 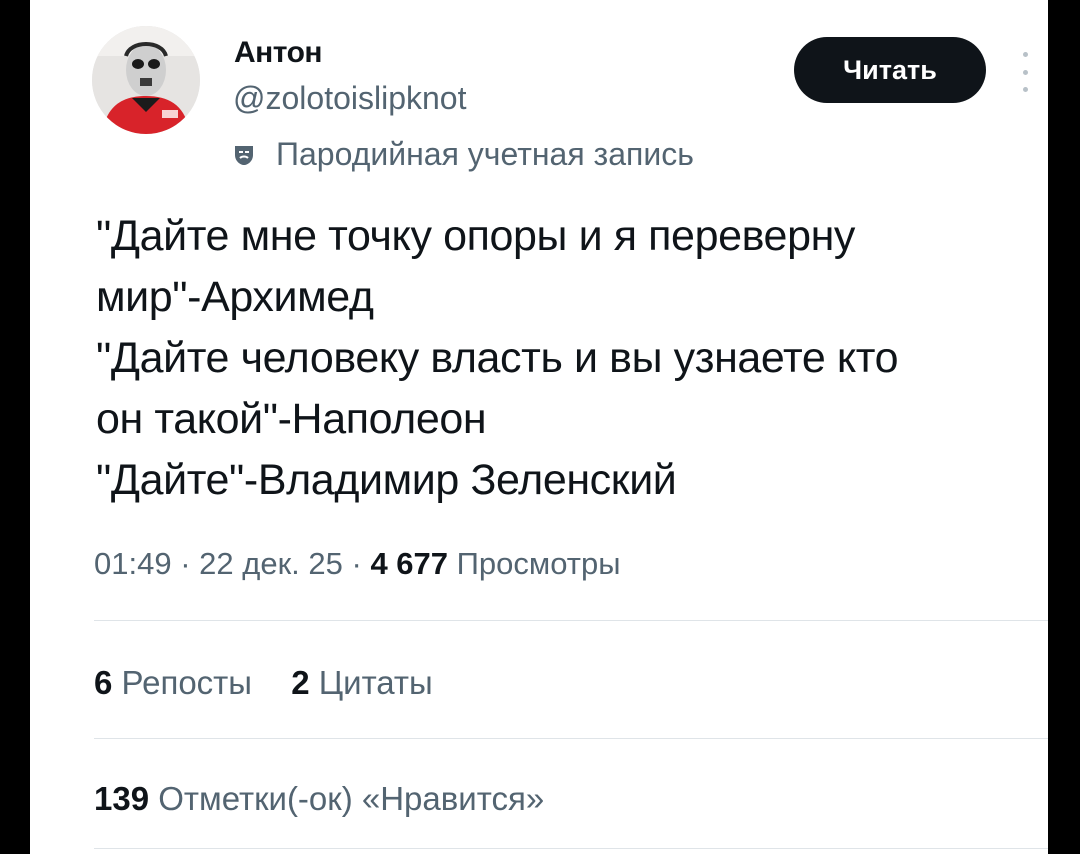 I want to click on likes-stats: 139 Отметки(-ок) «Нравится», so click(x=319, y=799).